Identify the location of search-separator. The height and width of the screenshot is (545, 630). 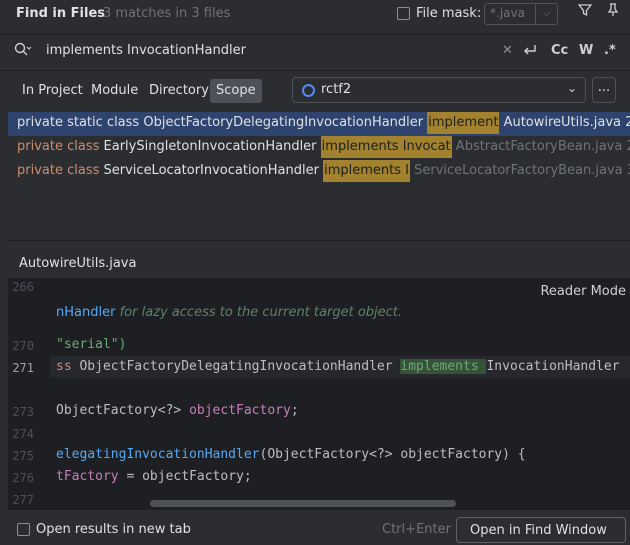
(315, 70).